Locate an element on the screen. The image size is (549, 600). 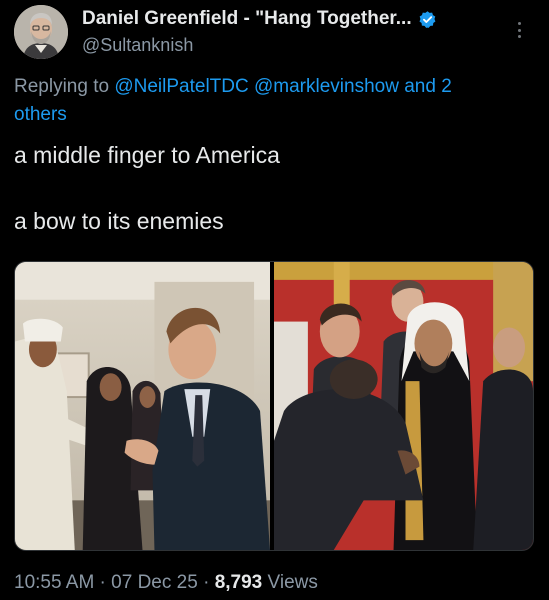
tweet-time: 10:55 AM is located at coordinates (54, 582).